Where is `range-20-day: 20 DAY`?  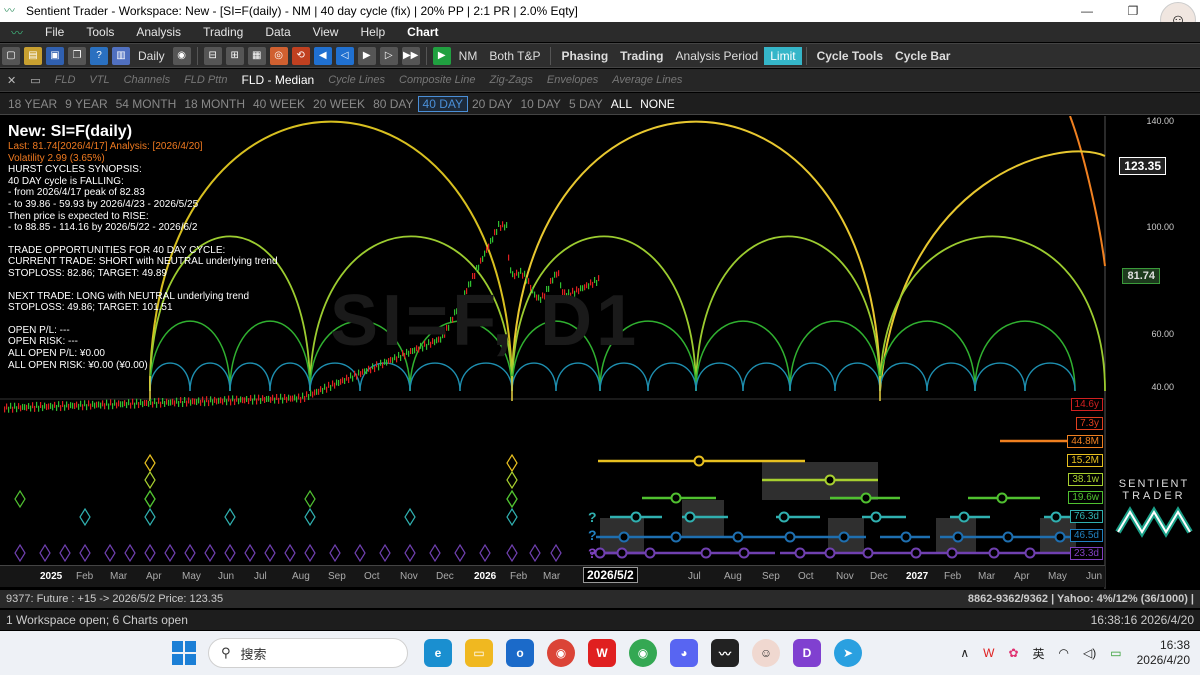
range-20-day: 20 DAY is located at coordinates (492, 104).